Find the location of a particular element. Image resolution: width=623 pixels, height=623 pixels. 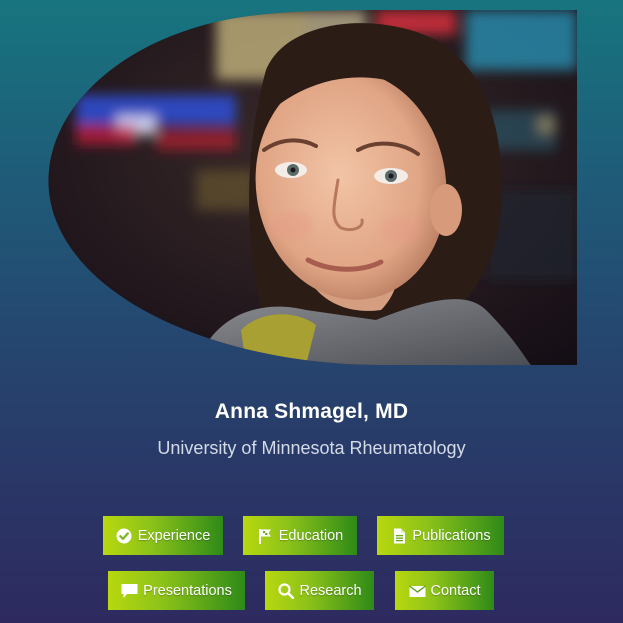

presentations-button: Presentations is located at coordinates (176, 590).